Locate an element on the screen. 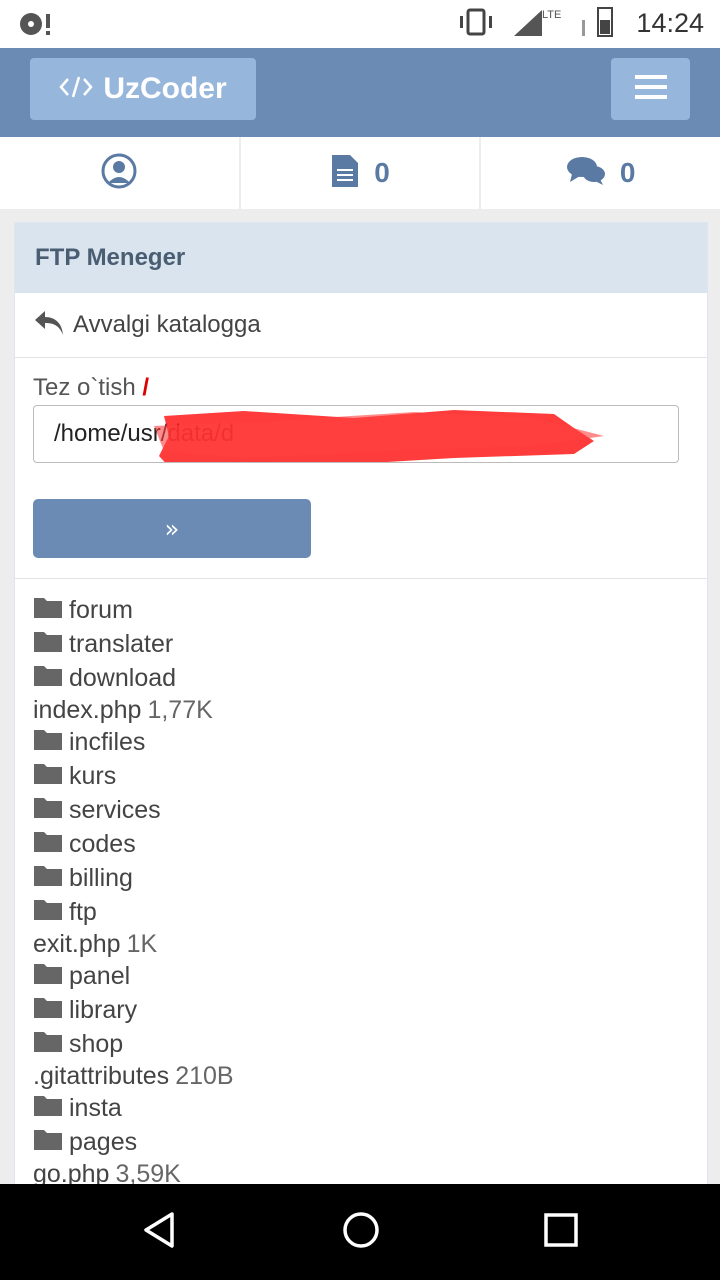 The width and height of the screenshot is (720, 1280). file-item: exit.php 1K is located at coordinates (370, 944).